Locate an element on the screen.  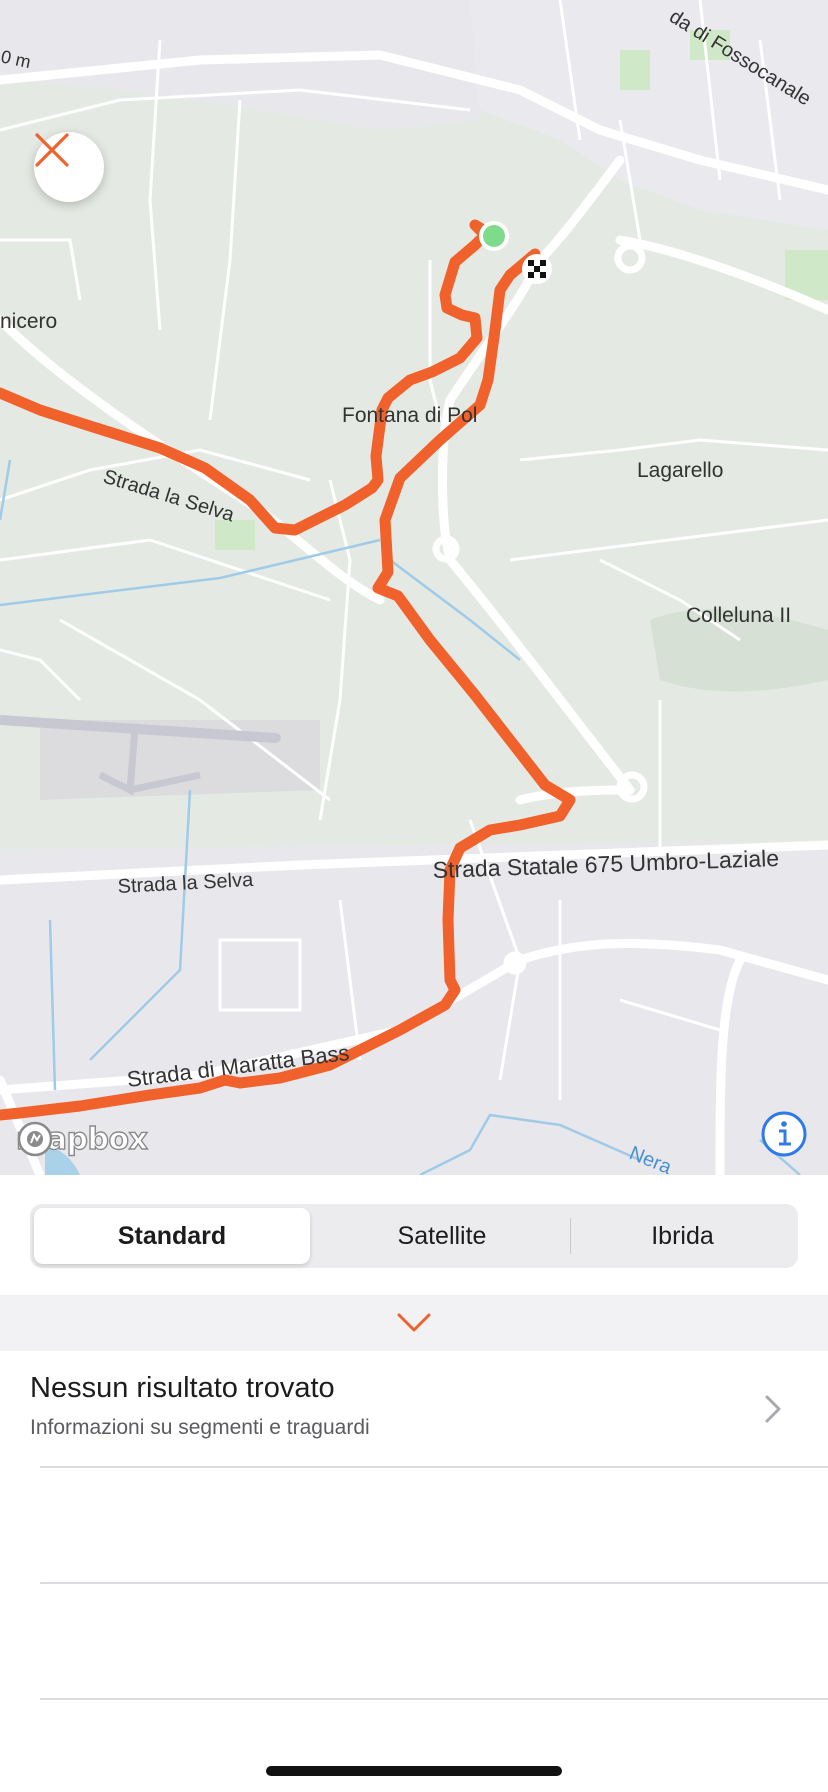
close-button is located at coordinates (69, 167).